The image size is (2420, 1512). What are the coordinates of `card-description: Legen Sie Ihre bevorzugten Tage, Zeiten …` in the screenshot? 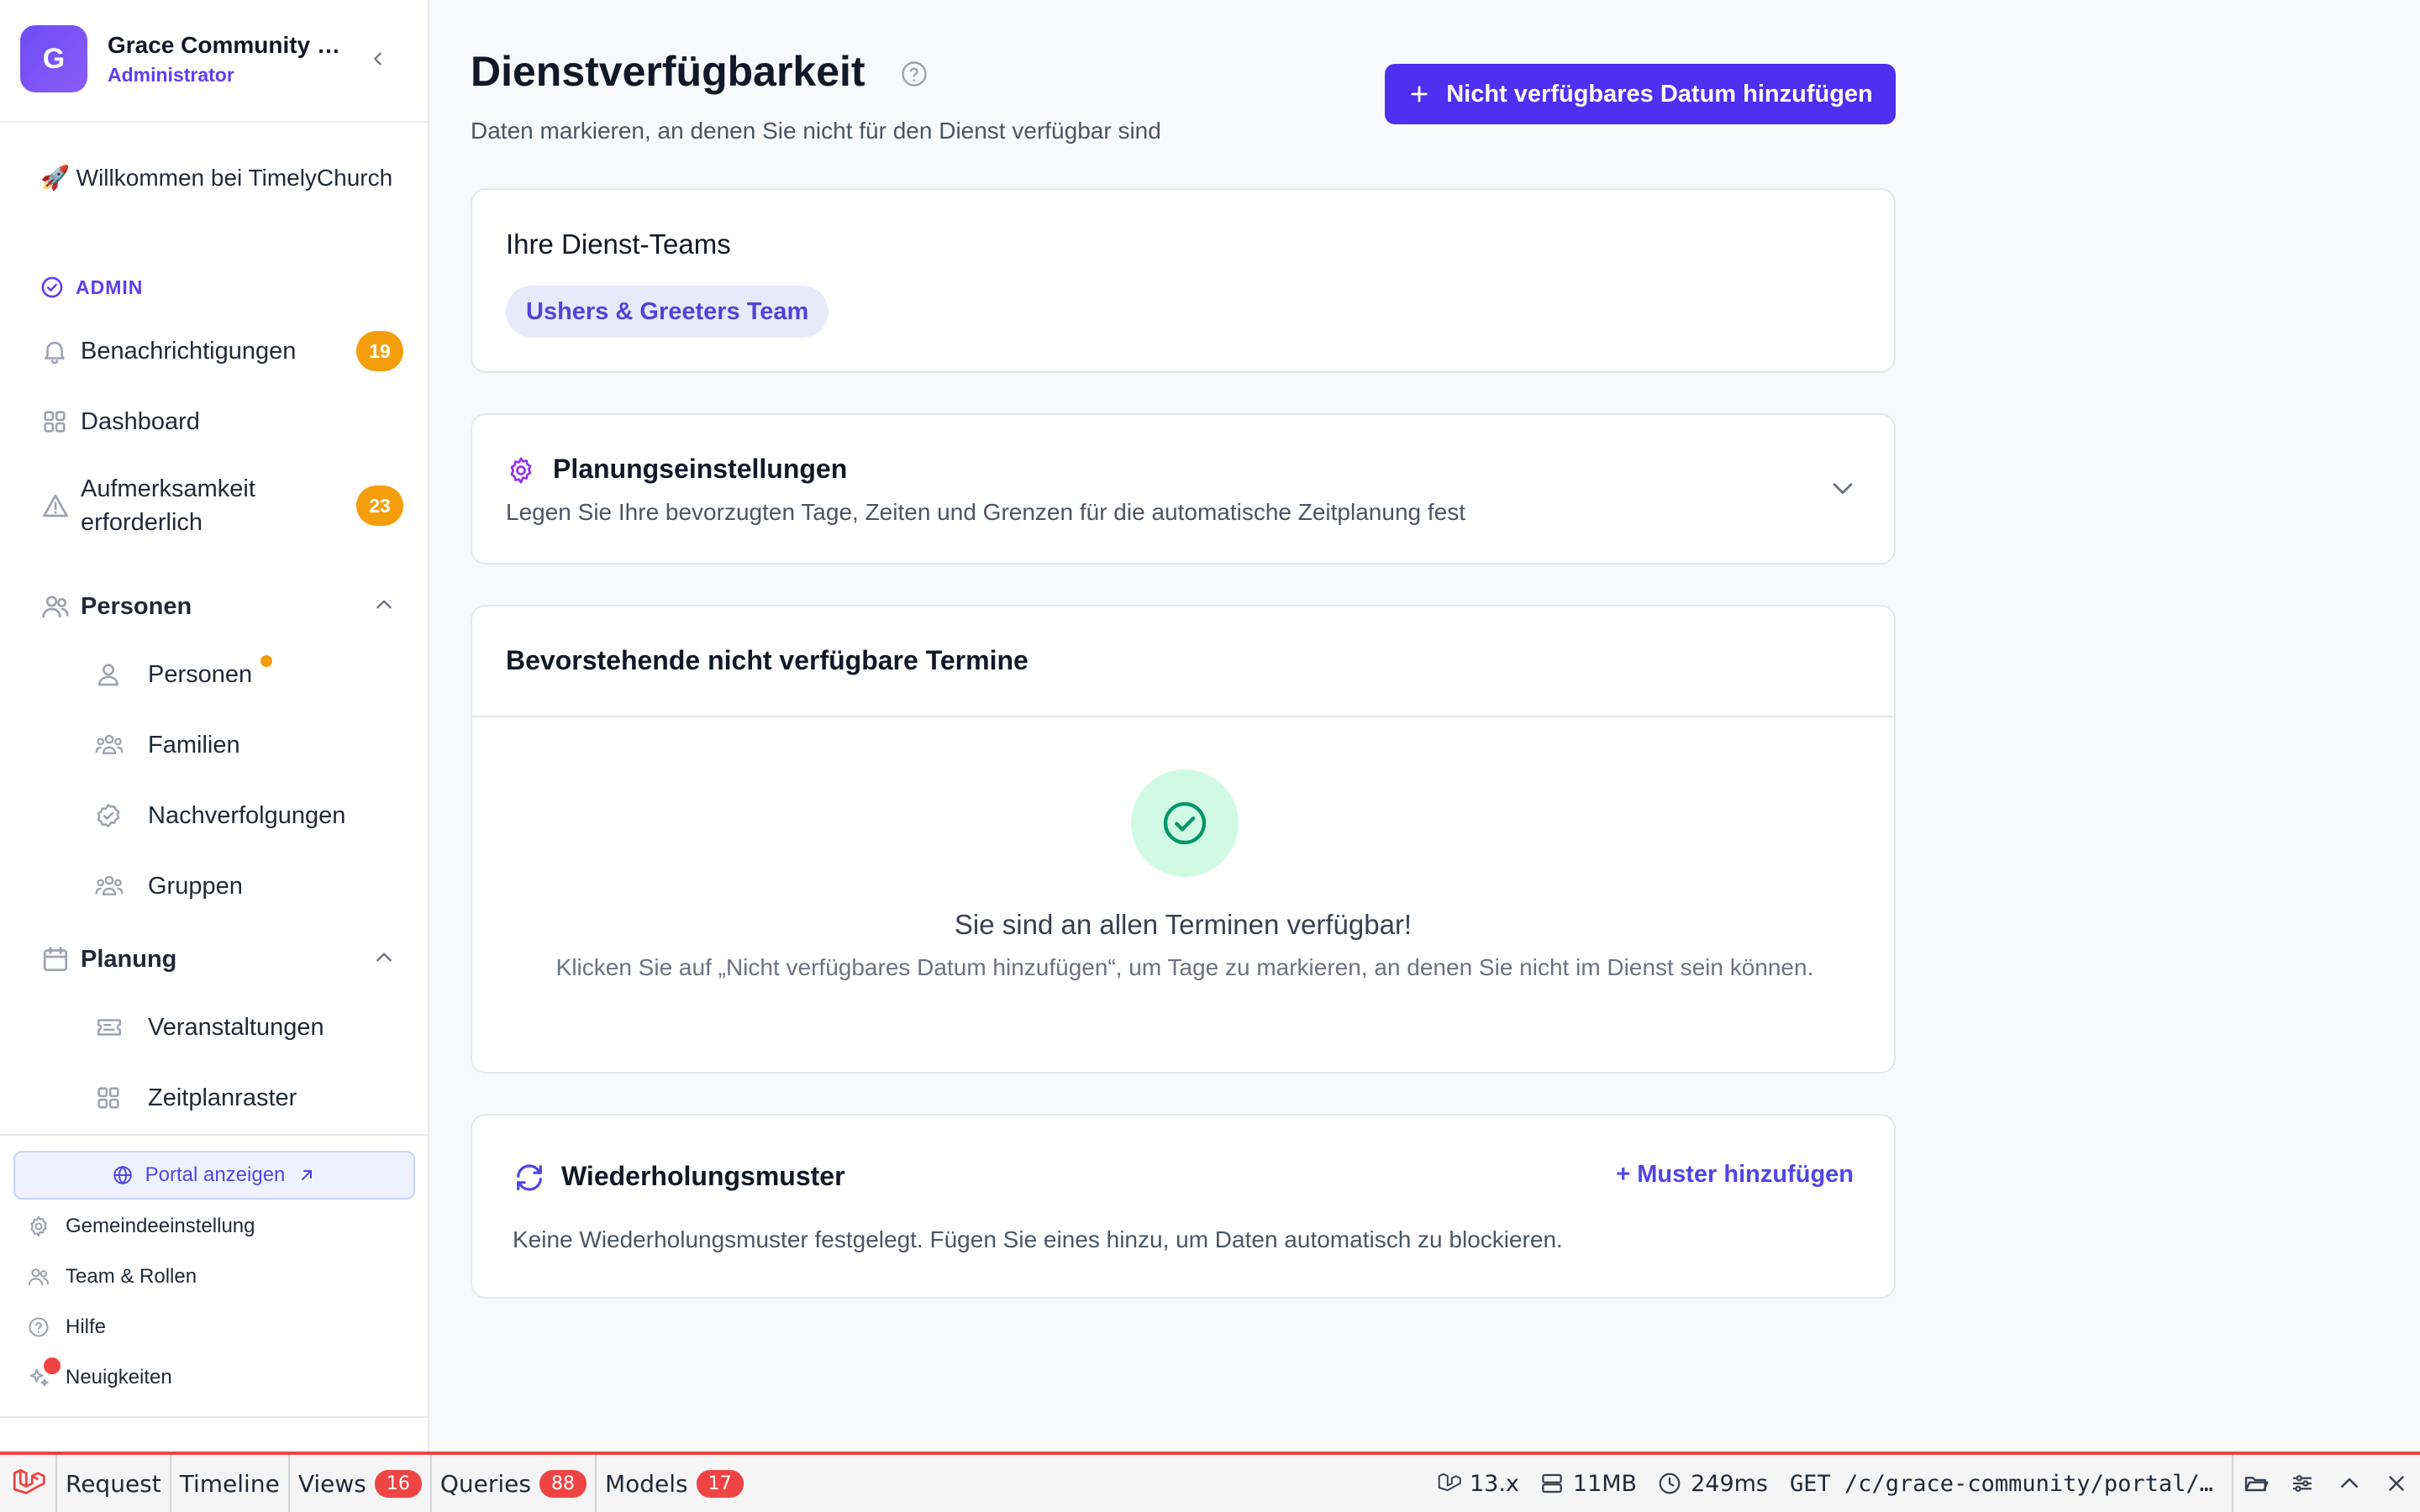 It's located at (986, 512).